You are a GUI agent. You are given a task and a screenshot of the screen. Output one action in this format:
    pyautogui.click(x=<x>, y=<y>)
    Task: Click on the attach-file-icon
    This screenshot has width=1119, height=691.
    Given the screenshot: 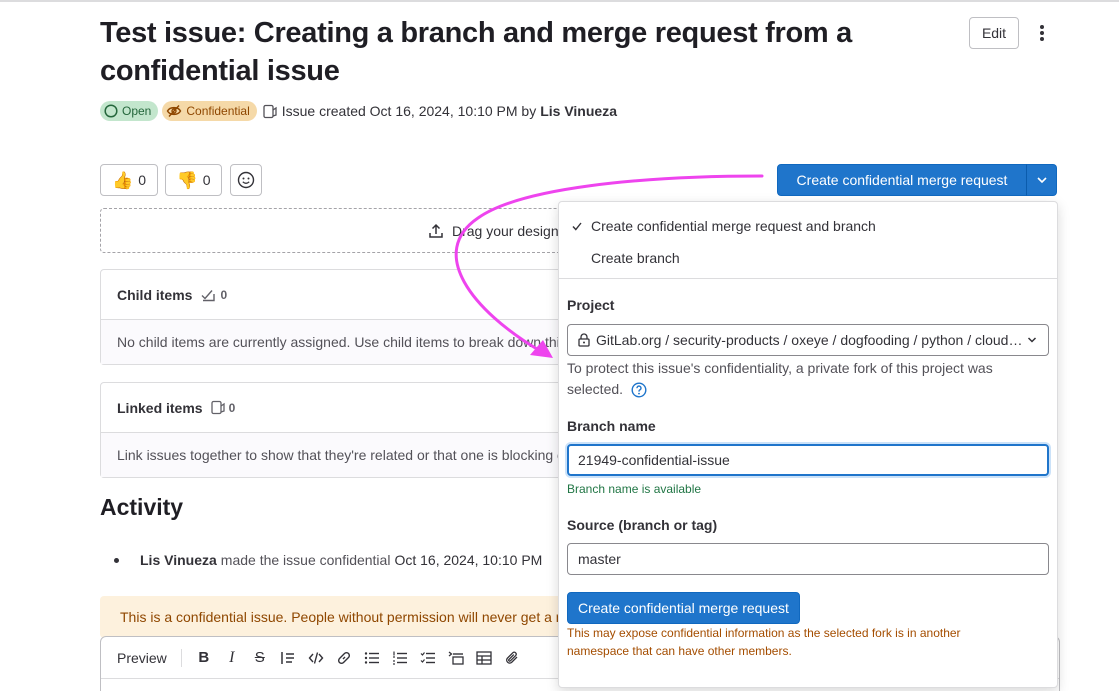 What is the action you would take?
    pyautogui.click(x=512, y=658)
    